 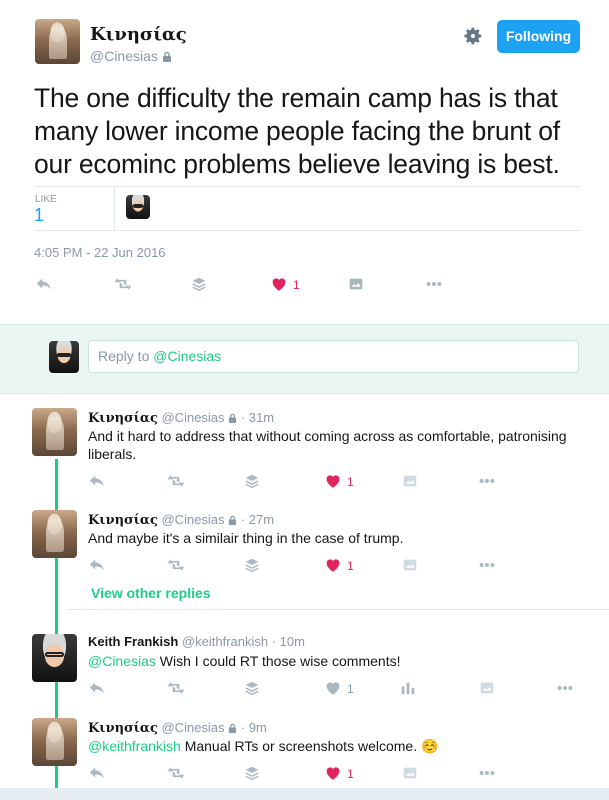 I want to click on stats-bottom-divider, so click(x=307, y=230).